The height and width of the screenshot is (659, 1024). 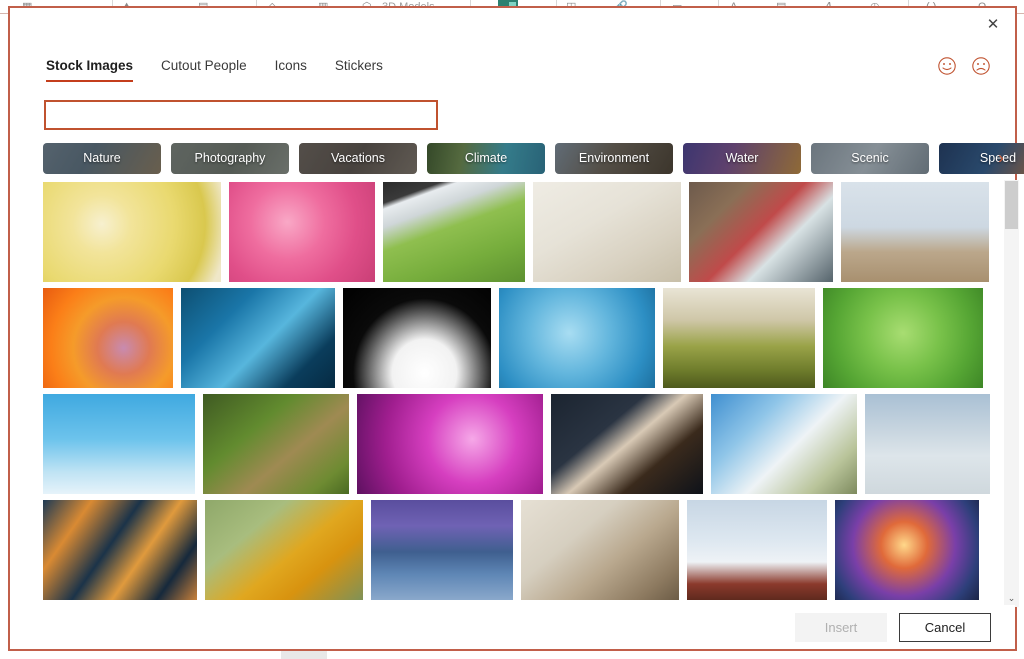 I want to click on image-thumbnail-swan-cygnet, so click(x=417, y=338).